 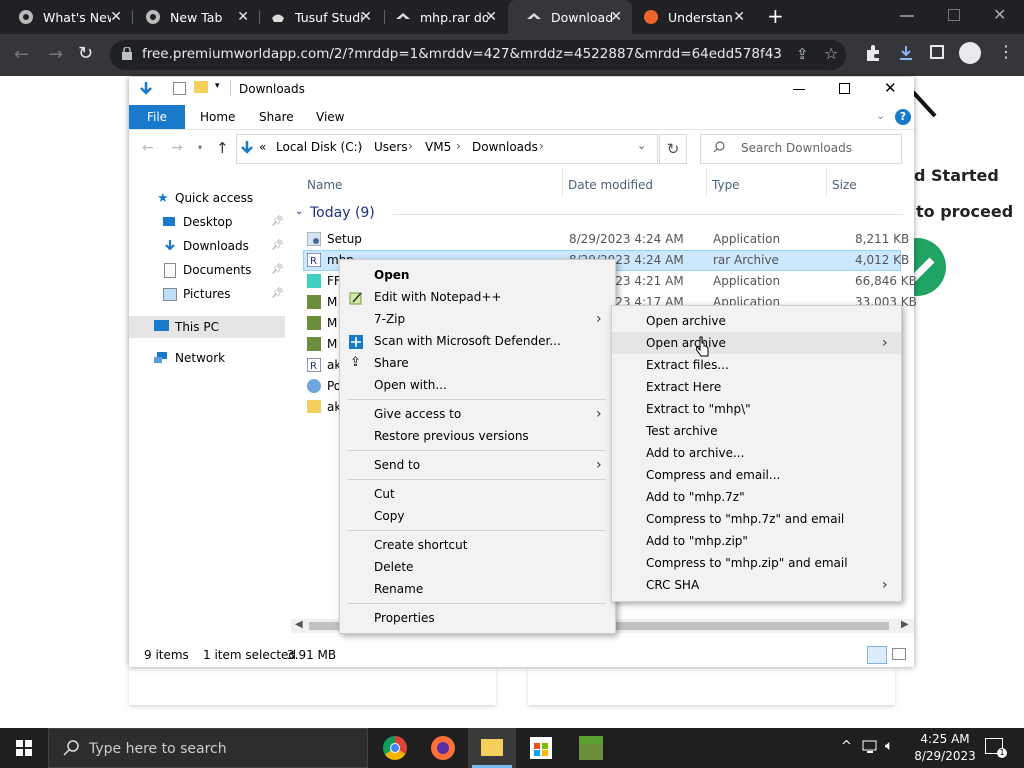 What do you see at coordinates (870, 747) in the screenshot?
I see `network-icon` at bounding box center [870, 747].